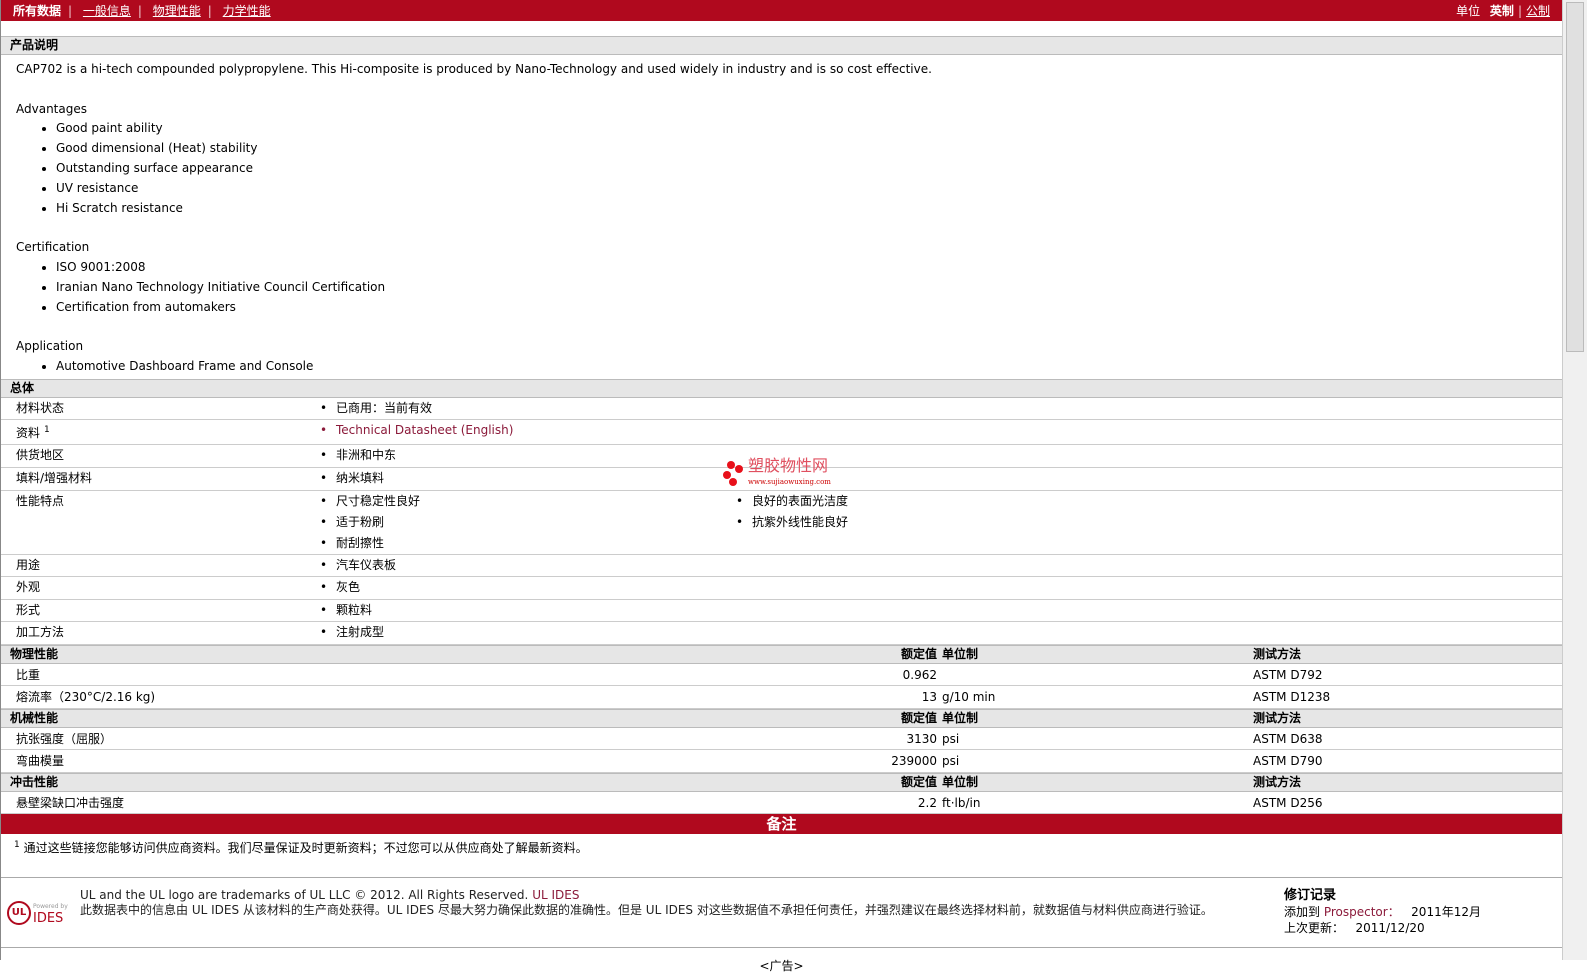 This screenshot has height=974, width=1587. What do you see at coordinates (1288, 674) in the screenshot?
I see `test-method: ASTM D792` at bounding box center [1288, 674].